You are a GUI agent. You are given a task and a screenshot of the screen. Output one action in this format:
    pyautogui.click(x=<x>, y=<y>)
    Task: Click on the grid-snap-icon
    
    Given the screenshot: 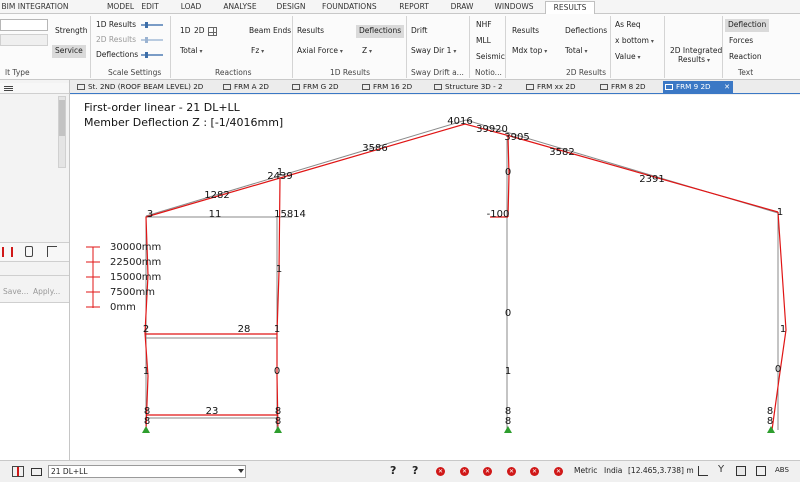 What is the action you would take?
    pyautogui.click(x=18, y=471)
    